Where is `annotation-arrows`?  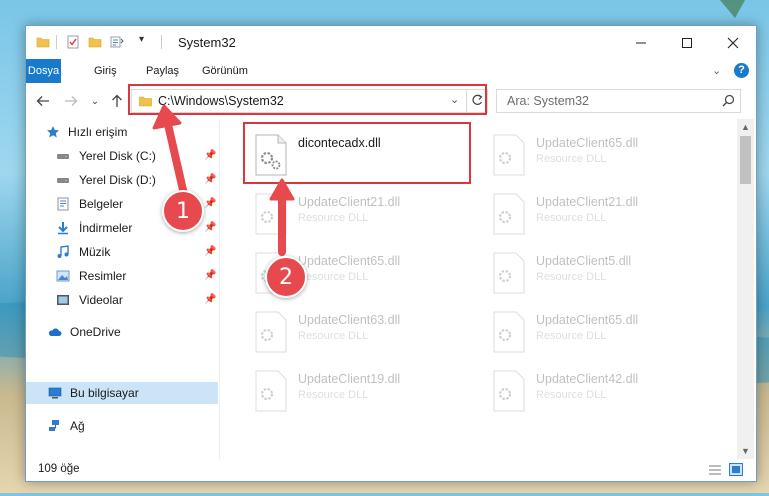 annotation-arrows is located at coordinates (223, 180).